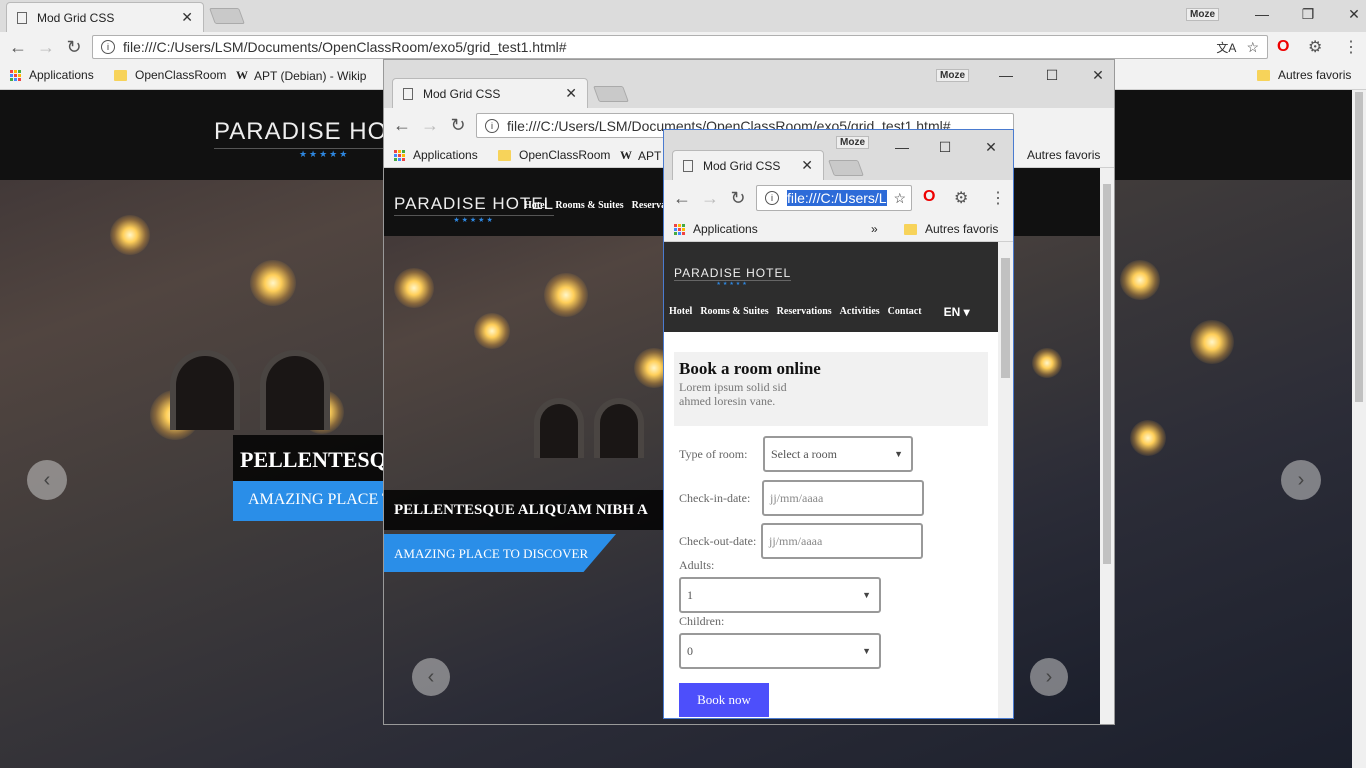 This screenshot has width=1366, height=768. I want to click on address-bar: i file:///C:/Users/L ☆, so click(834, 198).